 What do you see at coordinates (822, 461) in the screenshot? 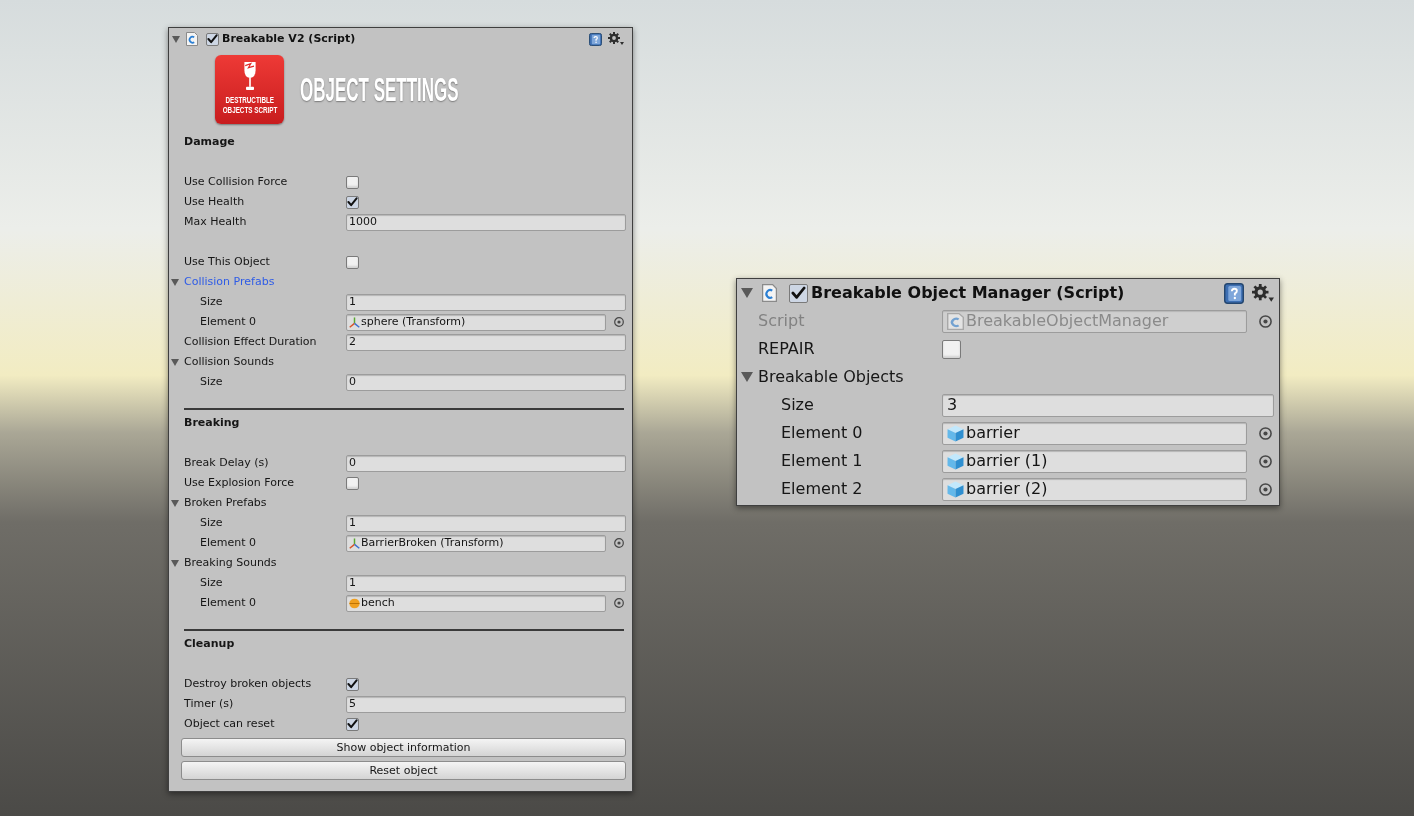
I see `field-label: Element 1` at bounding box center [822, 461].